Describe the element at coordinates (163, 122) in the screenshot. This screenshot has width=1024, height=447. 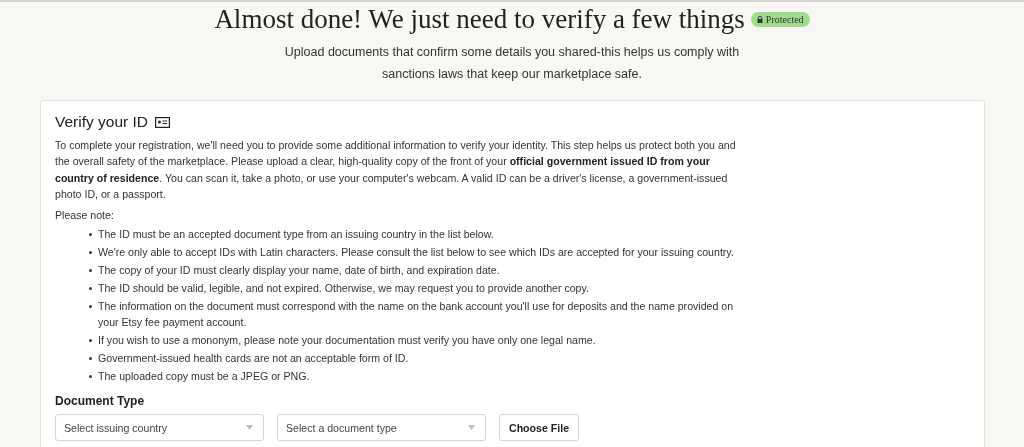
I see `id-card-icon` at that location.